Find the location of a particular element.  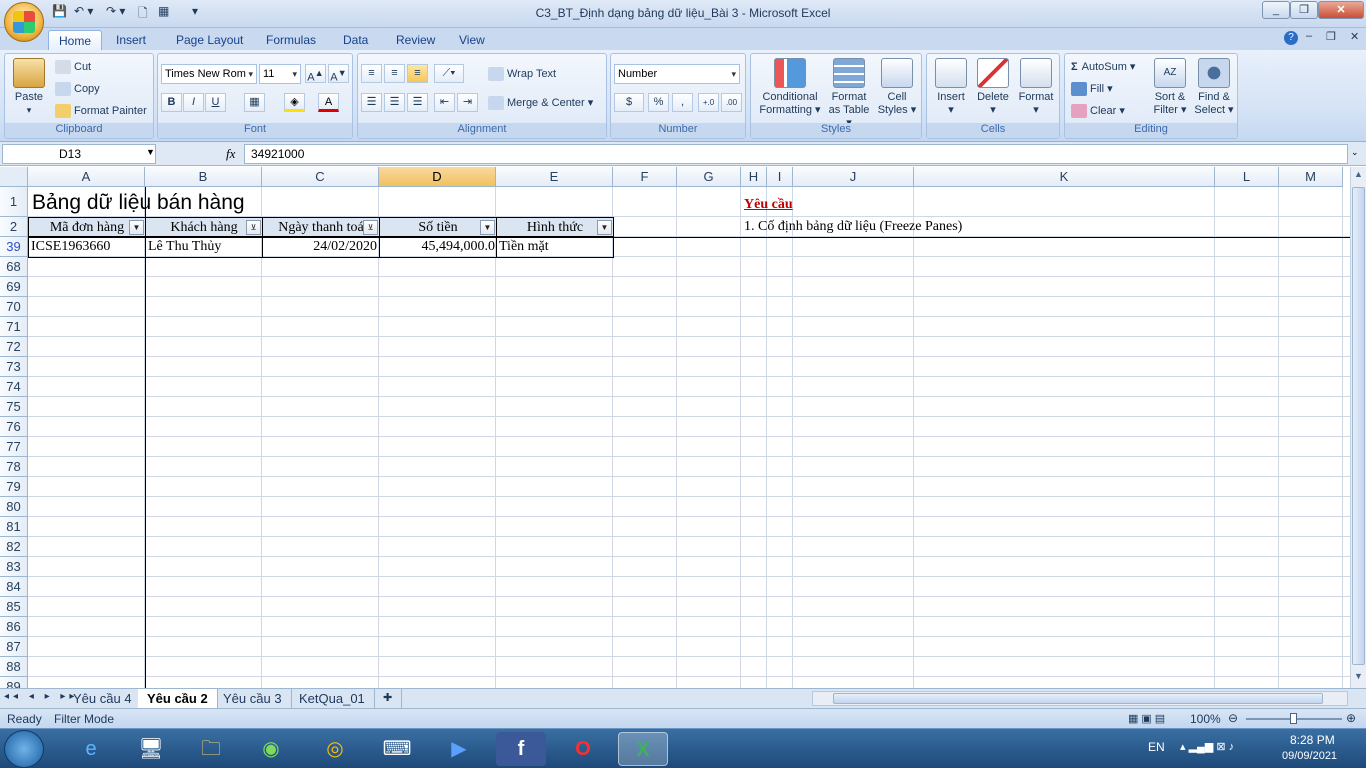

network-icon: 🖥 is located at coordinates (151, 749).